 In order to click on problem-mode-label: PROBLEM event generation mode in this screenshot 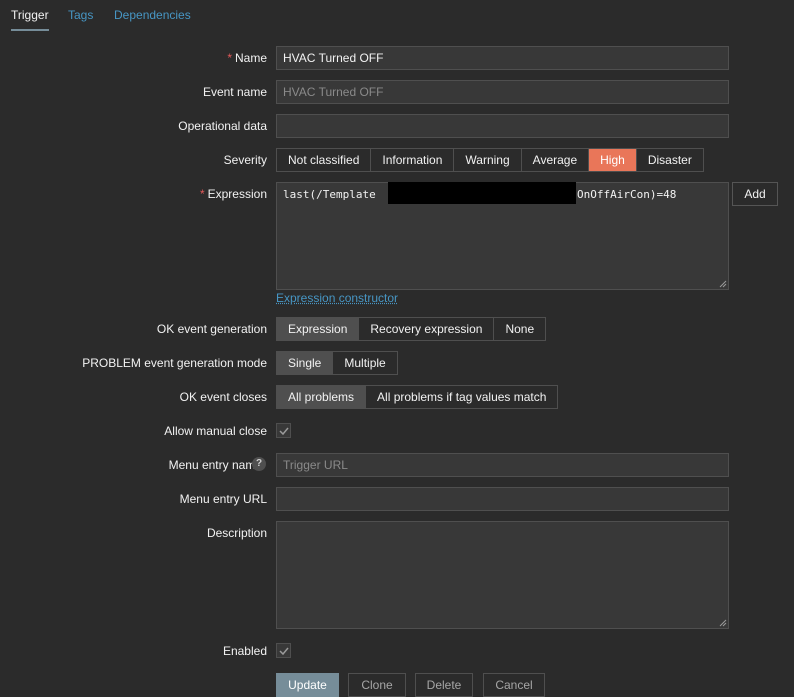, I will do `click(174, 363)`.